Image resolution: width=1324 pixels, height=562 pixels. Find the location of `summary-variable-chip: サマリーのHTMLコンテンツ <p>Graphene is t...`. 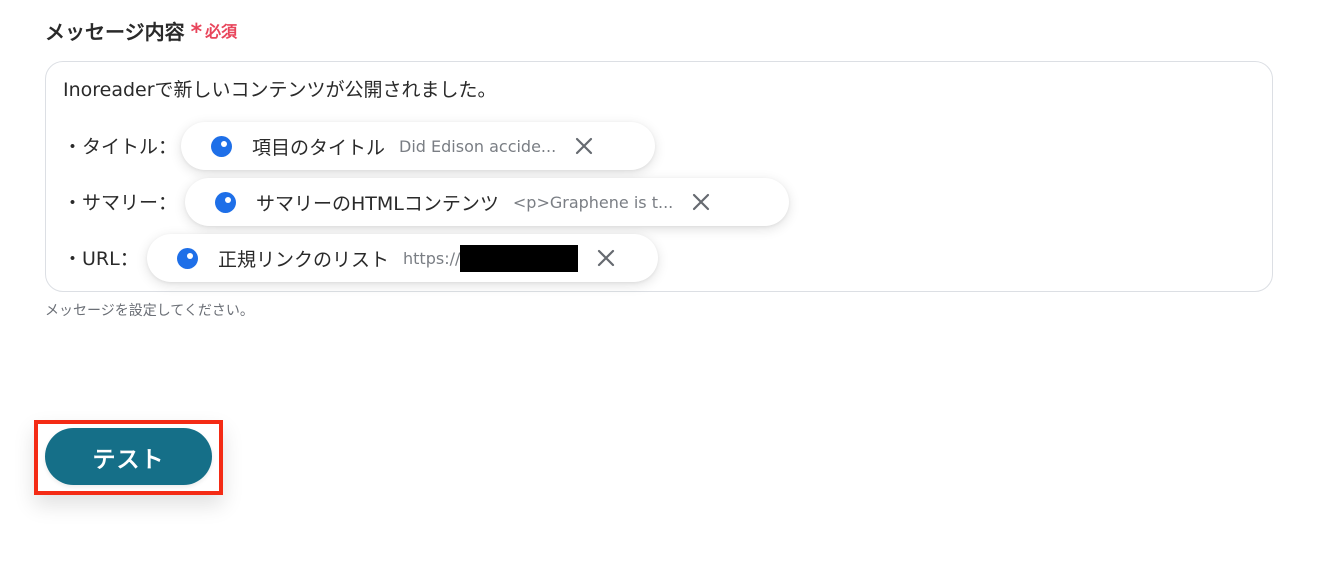

summary-variable-chip: サマリーのHTMLコンテンツ <p>Graphene is t... is located at coordinates (487, 202).